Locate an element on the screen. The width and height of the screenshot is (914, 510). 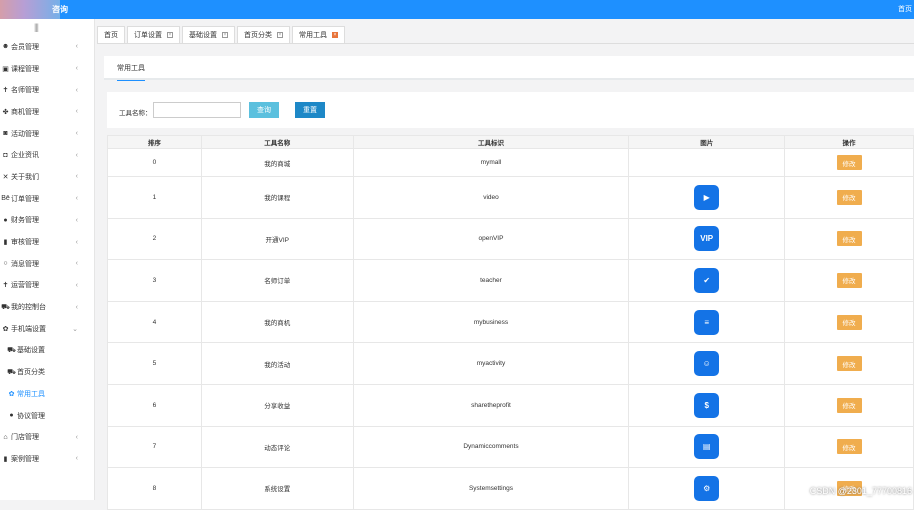
cell-key: video is located at coordinates (491, 198).